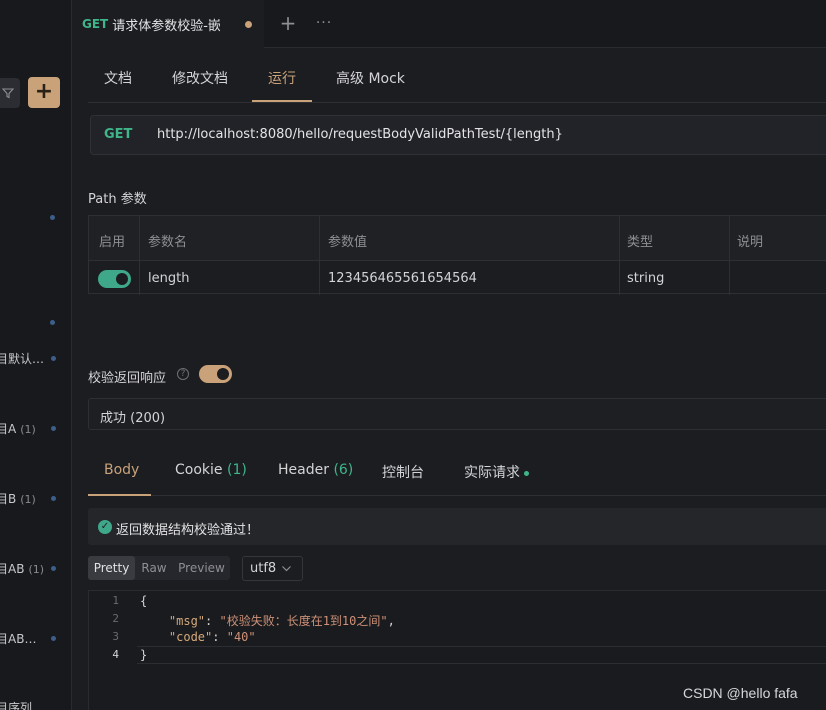 The width and height of the screenshot is (826, 710). I want to click on tab-docs: 文档, so click(118, 78).